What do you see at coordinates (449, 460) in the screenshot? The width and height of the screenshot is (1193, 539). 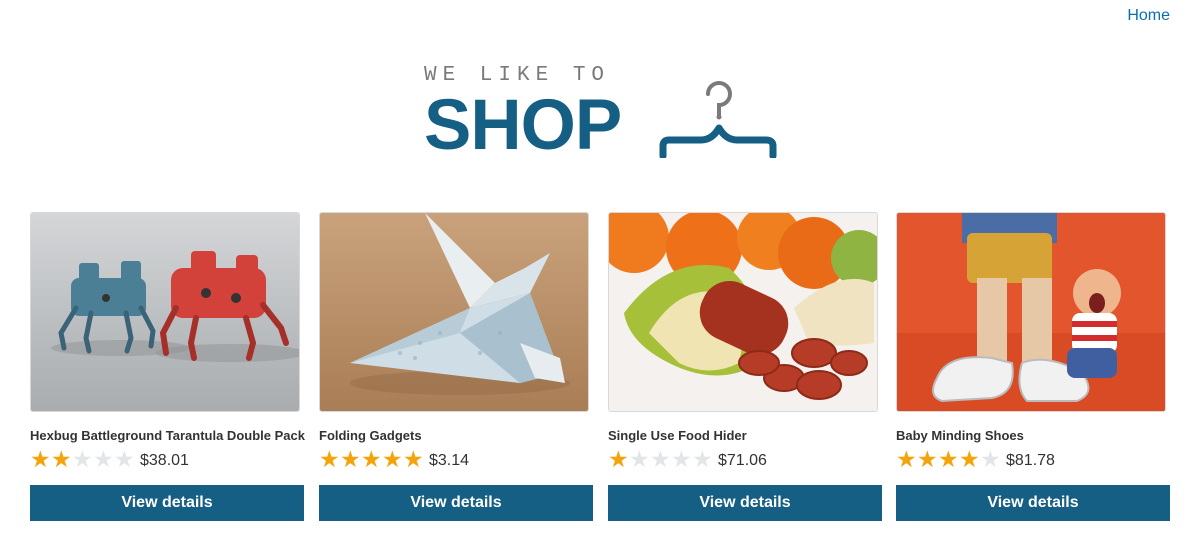 I see `product-price: $3.14` at bounding box center [449, 460].